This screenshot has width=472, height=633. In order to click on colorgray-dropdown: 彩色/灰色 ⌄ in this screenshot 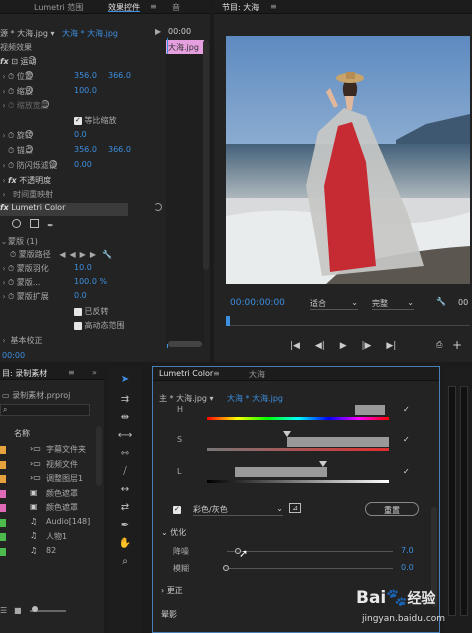, I will do `click(238, 510)`.